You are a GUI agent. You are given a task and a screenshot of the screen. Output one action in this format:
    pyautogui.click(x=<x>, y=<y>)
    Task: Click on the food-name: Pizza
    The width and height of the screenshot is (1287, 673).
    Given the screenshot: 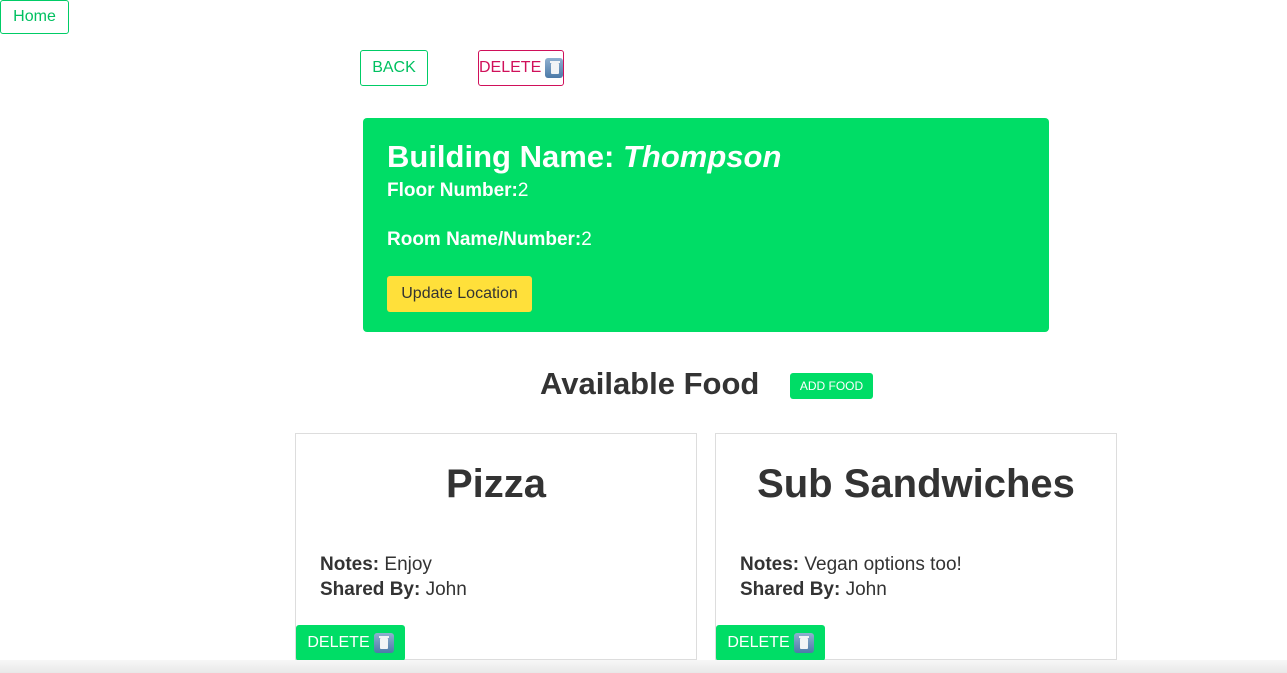 What is the action you would take?
    pyautogui.click(x=496, y=484)
    